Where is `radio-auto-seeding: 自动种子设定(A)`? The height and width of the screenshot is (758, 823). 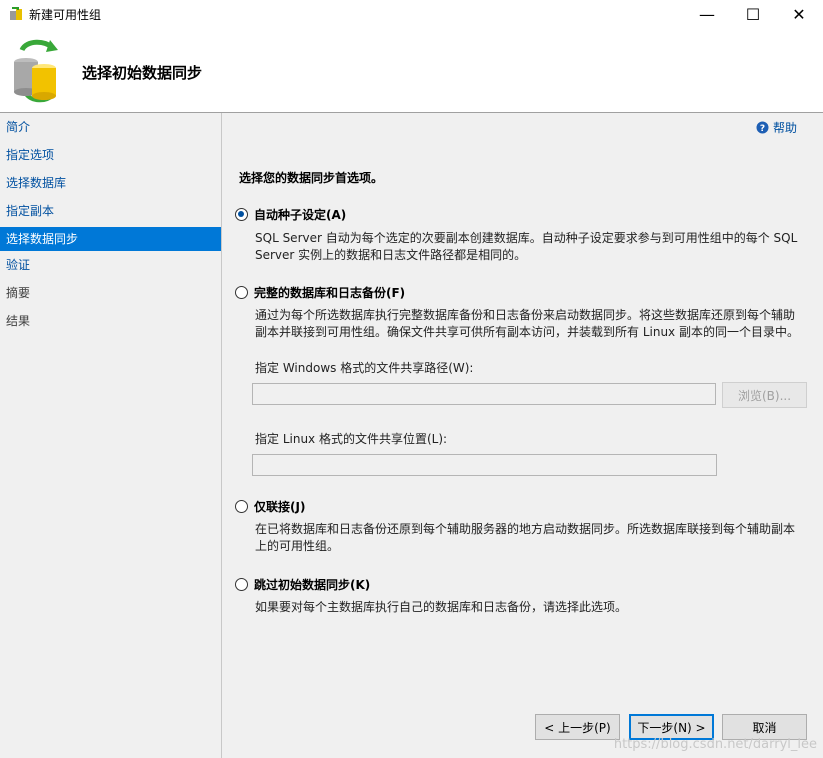 radio-auto-seeding: 自动种子设定(A) is located at coordinates (290, 214).